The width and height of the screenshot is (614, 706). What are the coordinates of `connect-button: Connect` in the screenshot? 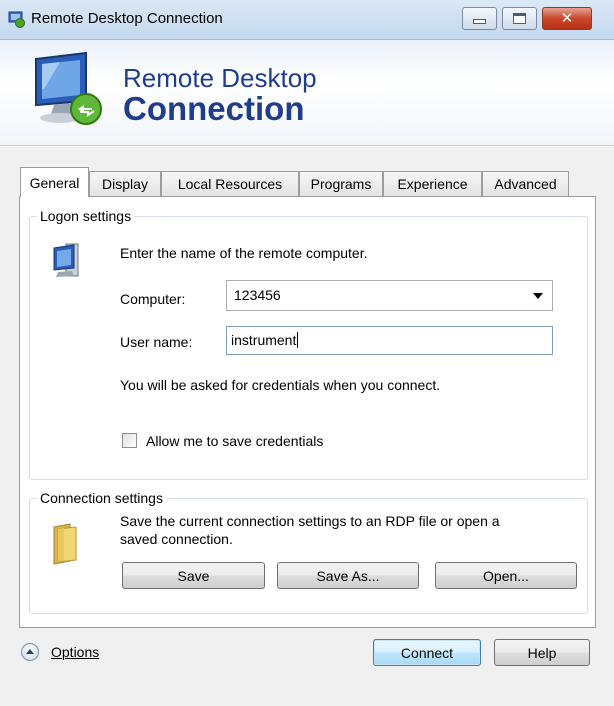 It's located at (427, 652).